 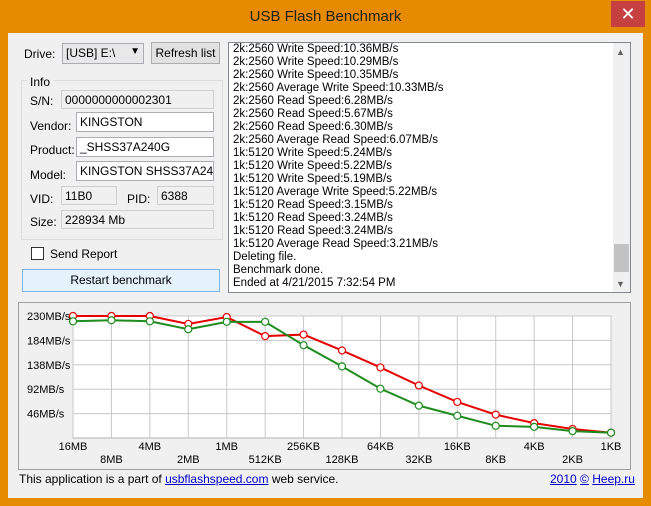 I want to click on scroll-up-icon: ▲, so click(x=620, y=52).